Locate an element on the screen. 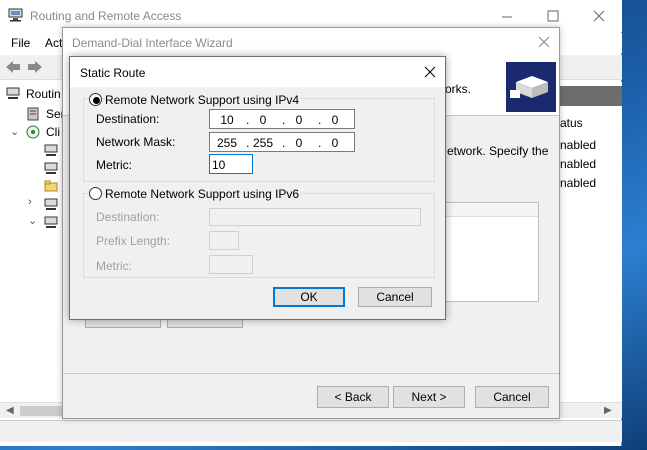 The width and height of the screenshot is (647, 450). ipv6-radio is located at coordinates (95, 193).